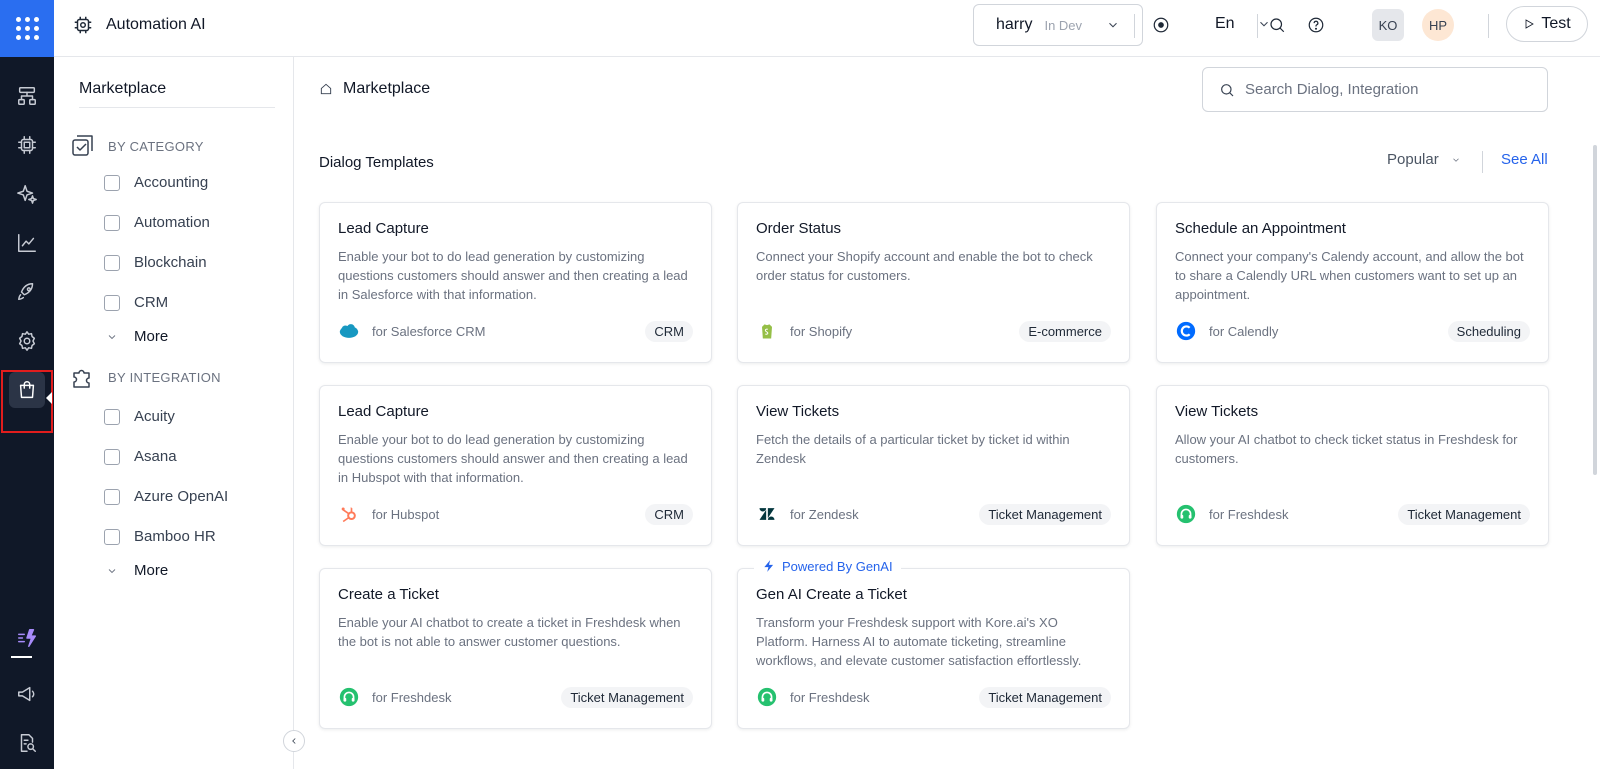 This screenshot has width=1600, height=769. What do you see at coordinates (1113, 25) in the screenshot?
I see `chevron-down-icon` at bounding box center [1113, 25].